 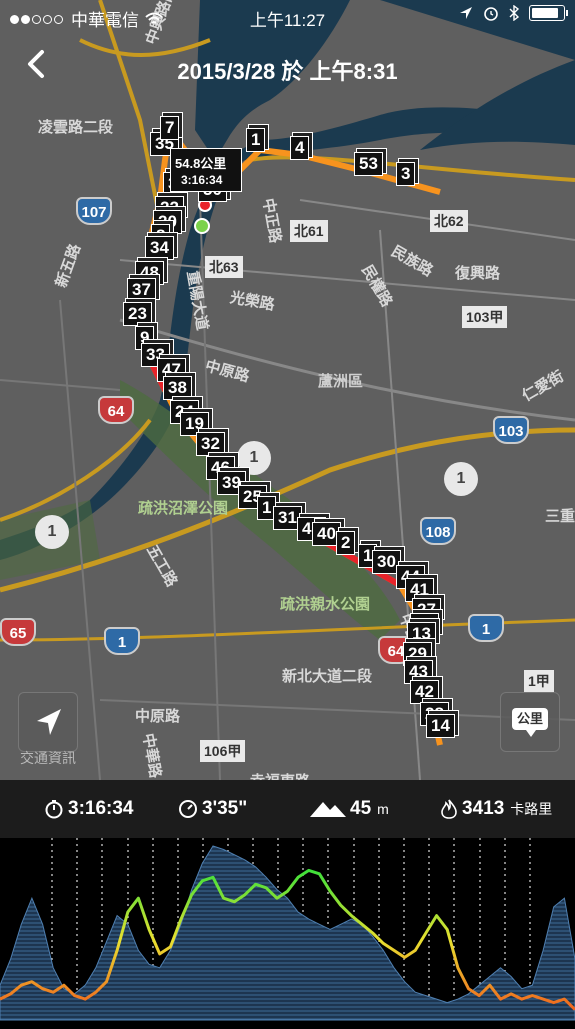 I want to click on stat-calories: 3413 卡路里, so click(x=496, y=809).